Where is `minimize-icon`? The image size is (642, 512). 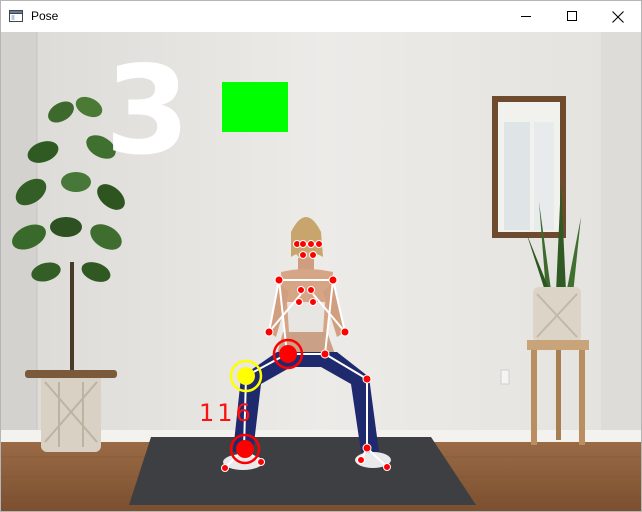
minimize-icon is located at coordinates (525, 16).